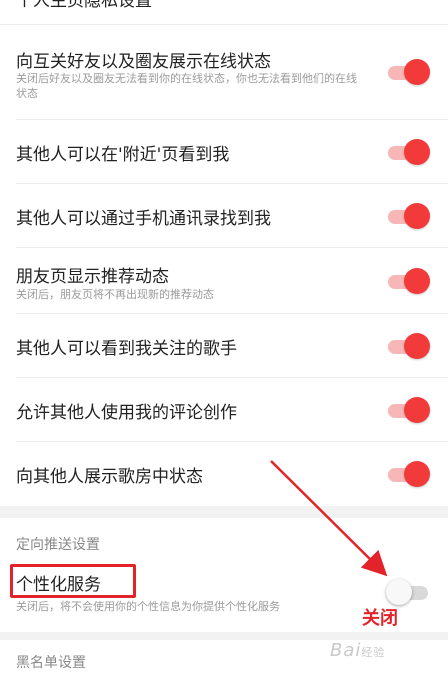  What do you see at coordinates (115, 294) in the screenshot?
I see `setting-subtitle: 关闭后，朋友页将不再出现新的推荐动态` at bounding box center [115, 294].